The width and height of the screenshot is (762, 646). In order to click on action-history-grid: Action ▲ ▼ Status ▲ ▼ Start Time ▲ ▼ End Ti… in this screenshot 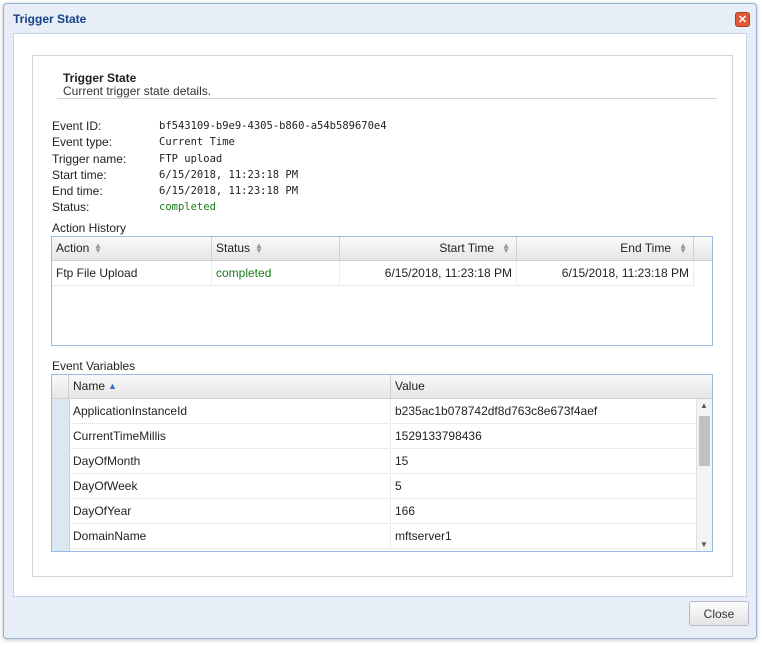, I will do `click(382, 291)`.